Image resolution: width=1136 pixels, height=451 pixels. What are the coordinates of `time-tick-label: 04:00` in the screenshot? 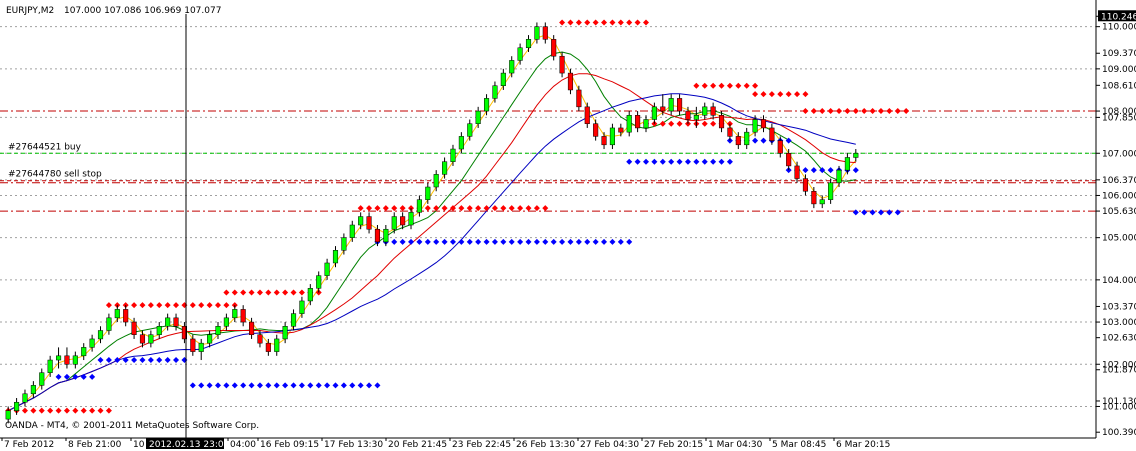 It's located at (243, 445).